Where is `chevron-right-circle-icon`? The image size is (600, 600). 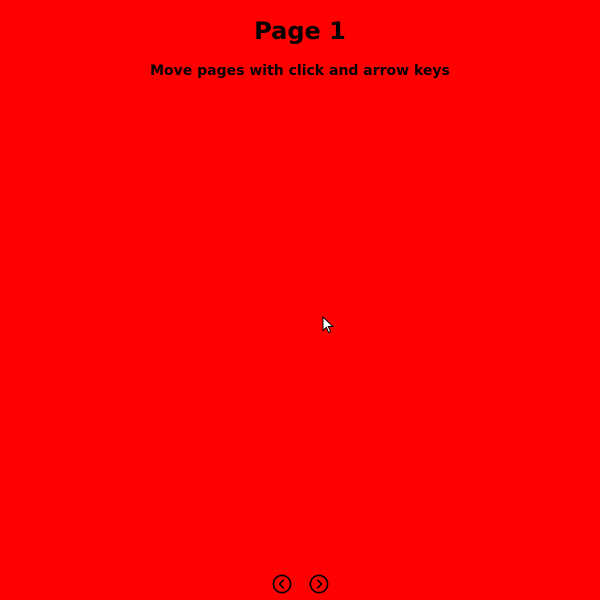 chevron-right-circle-icon is located at coordinates (318, 584).